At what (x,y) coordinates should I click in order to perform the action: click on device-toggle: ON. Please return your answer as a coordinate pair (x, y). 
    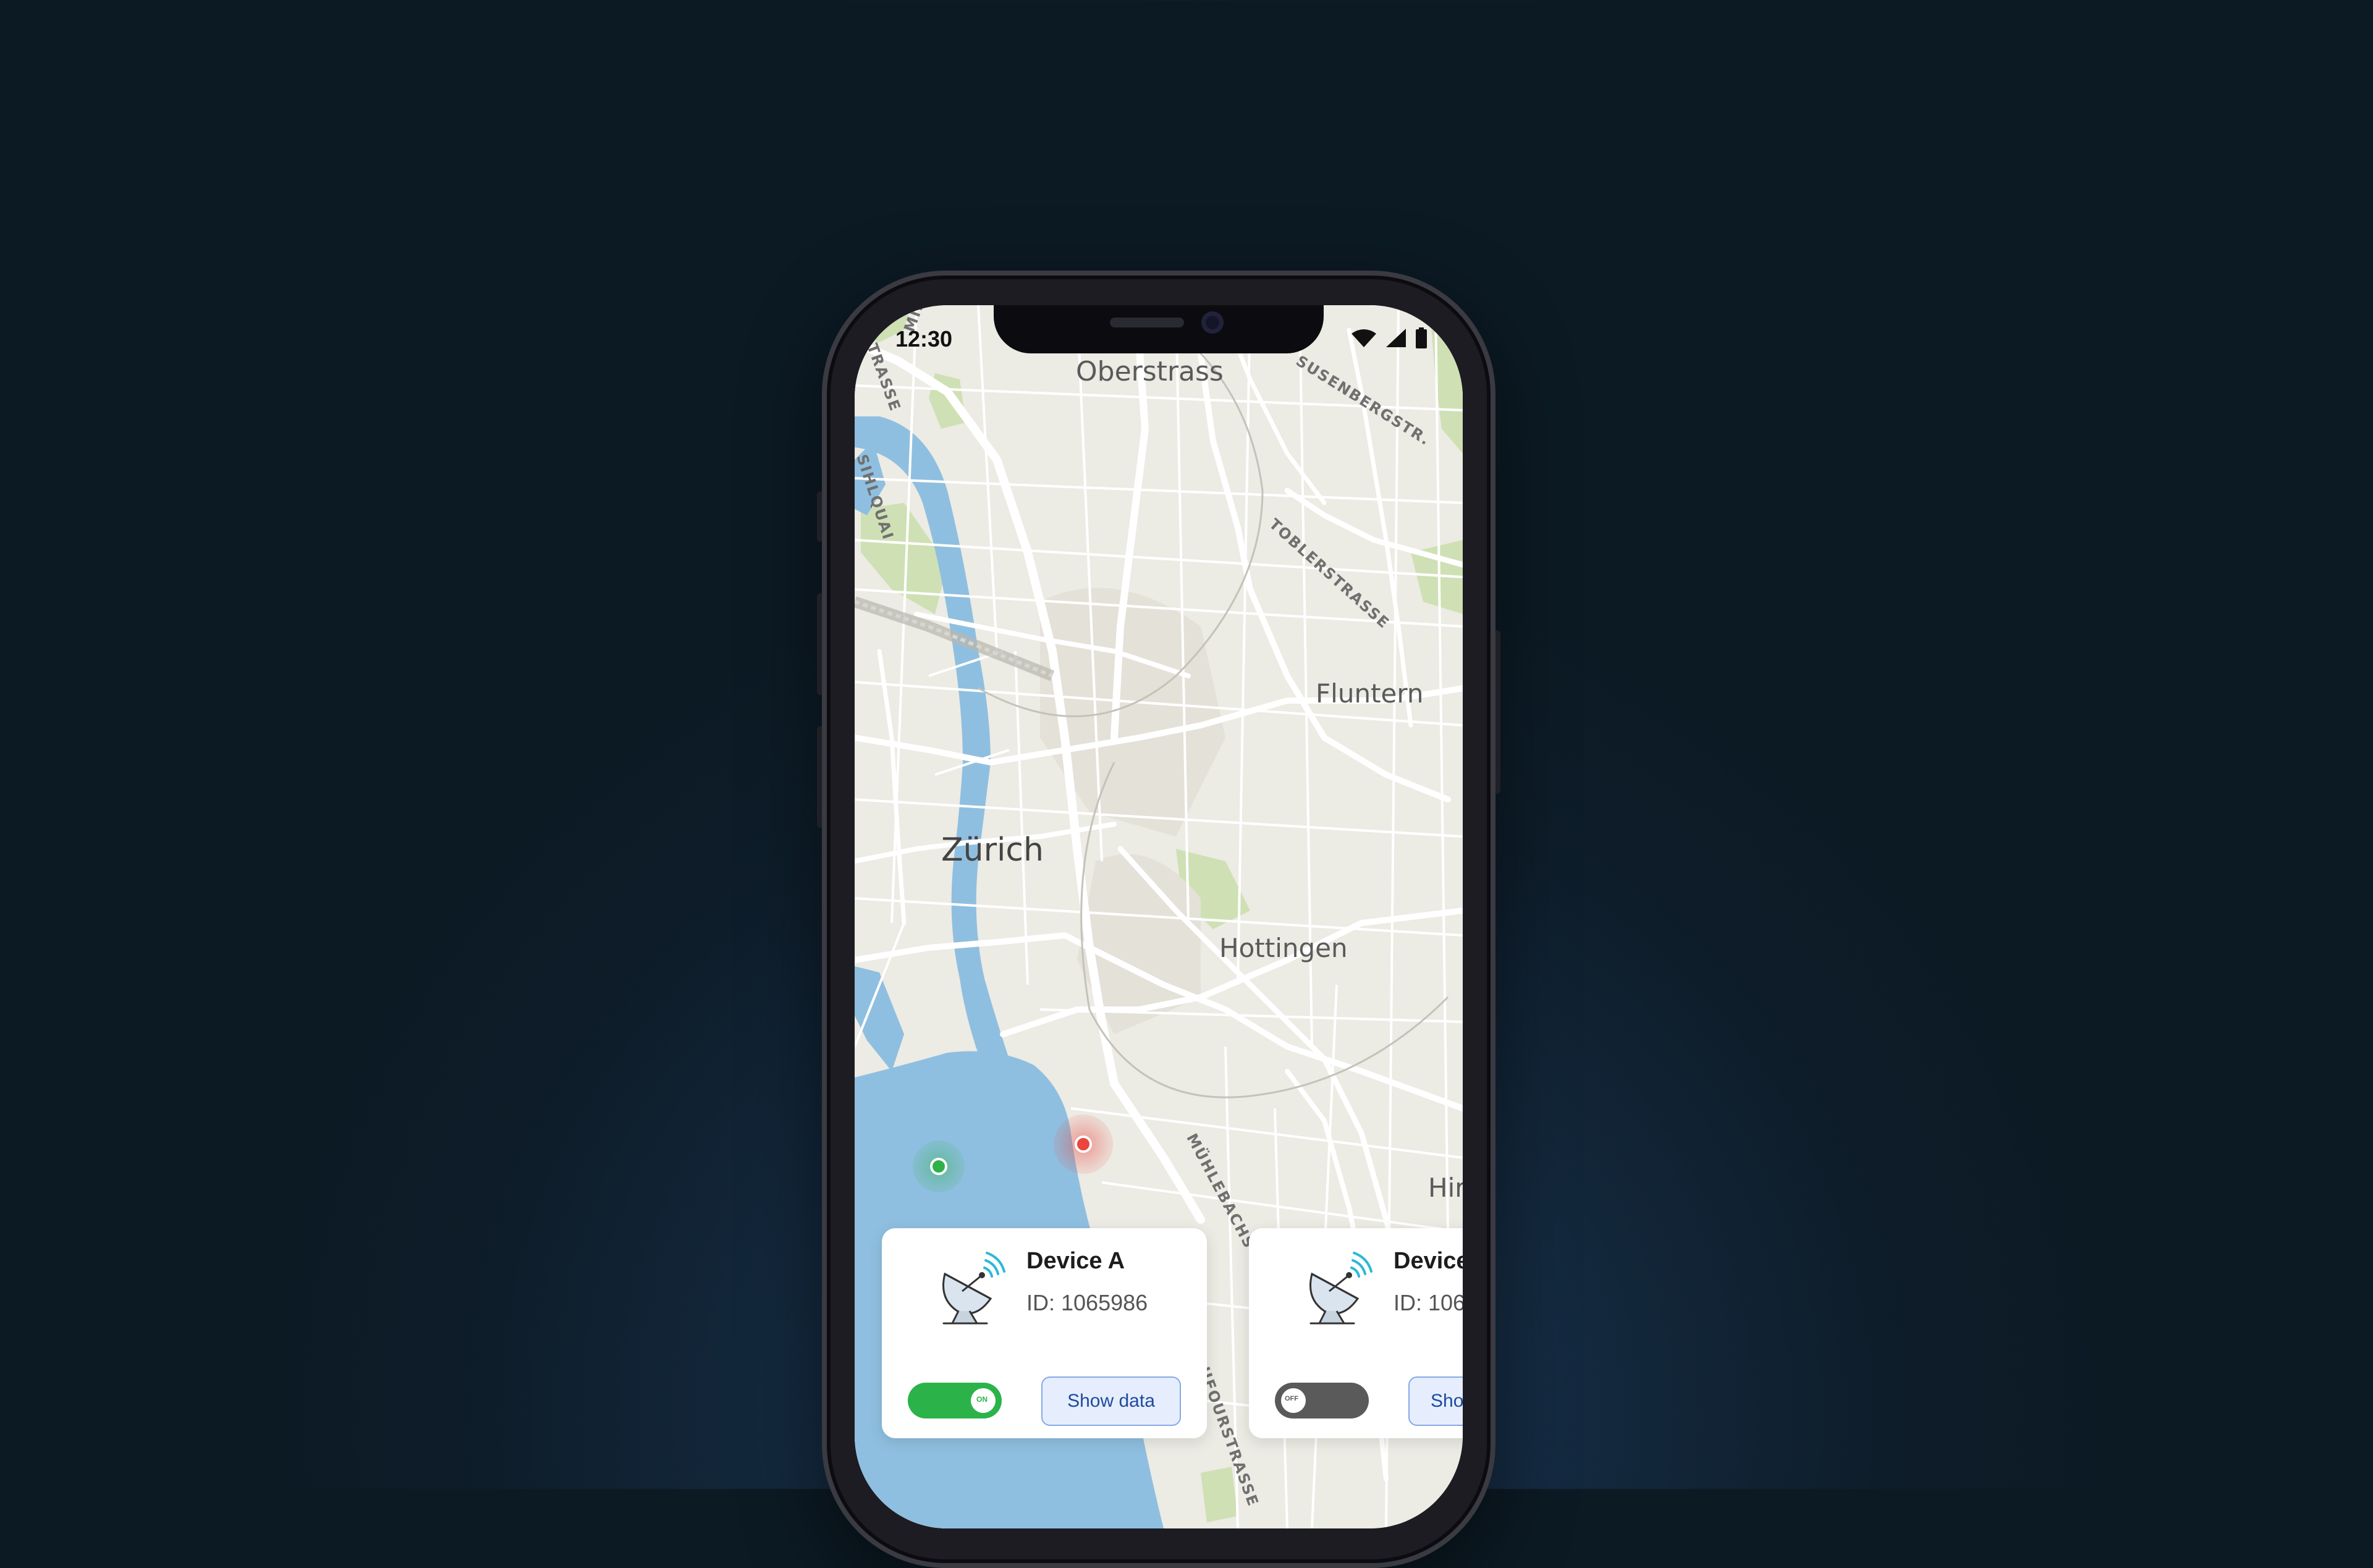
    Looking at the image, I should click on (955, 1400).